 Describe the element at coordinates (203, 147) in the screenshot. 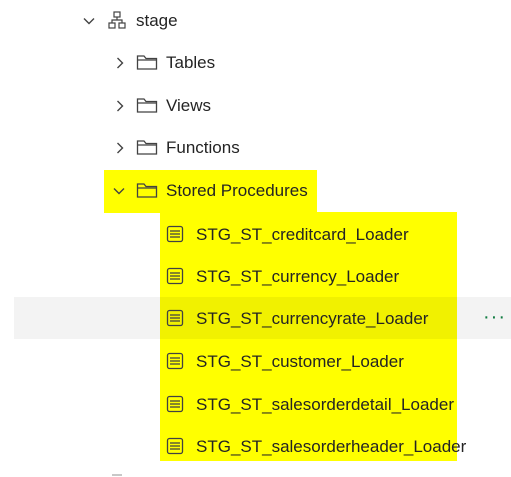

I see `folder-label-functions: Functions` at that location.